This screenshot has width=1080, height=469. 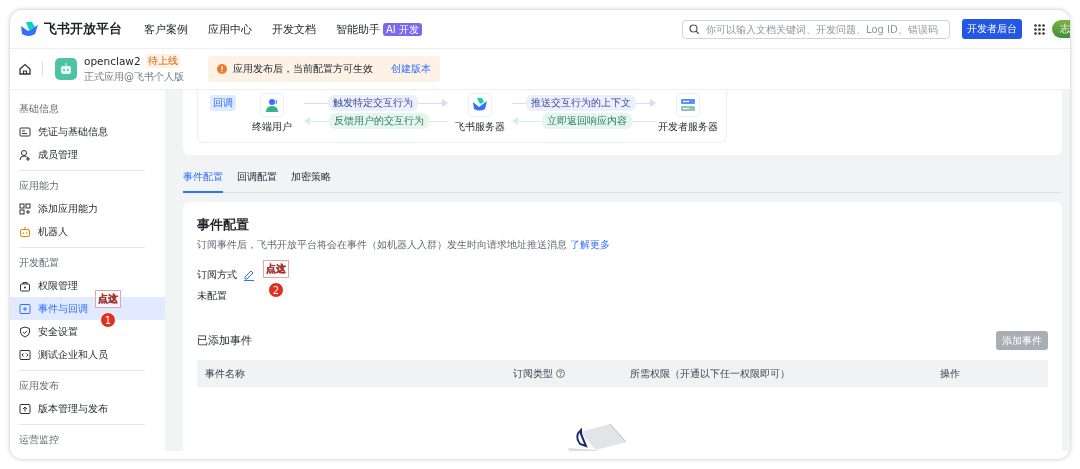 I want to click on status-badge: 待上线, so click(x=162, y=61).